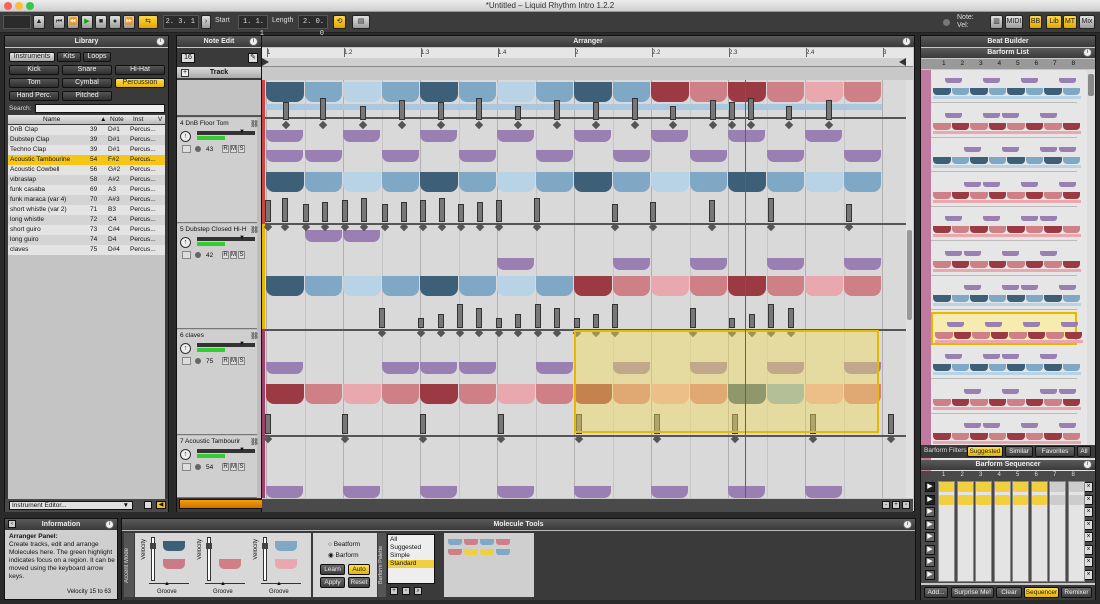  I want to click on loop-length-icon: ⟲, so click(339, 22).